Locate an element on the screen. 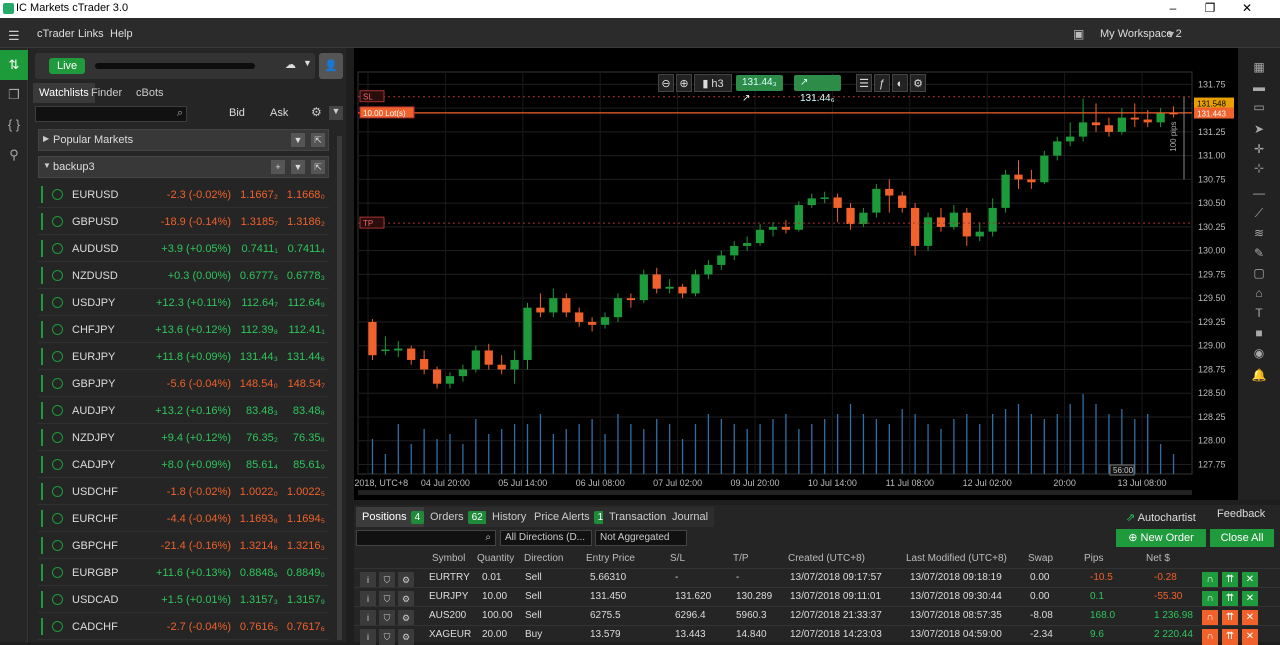 The image size is (1280, 645). ask-price: 131.44₆ is located at coordinates (306, 357).